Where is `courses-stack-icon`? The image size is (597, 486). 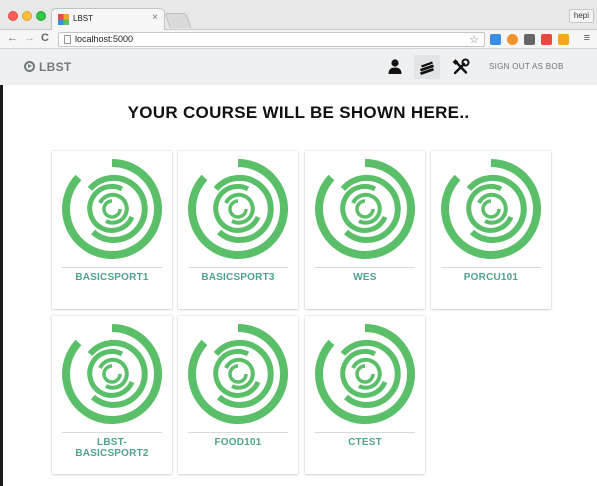
courses-stack-icon is located at coordinates (427, 68).